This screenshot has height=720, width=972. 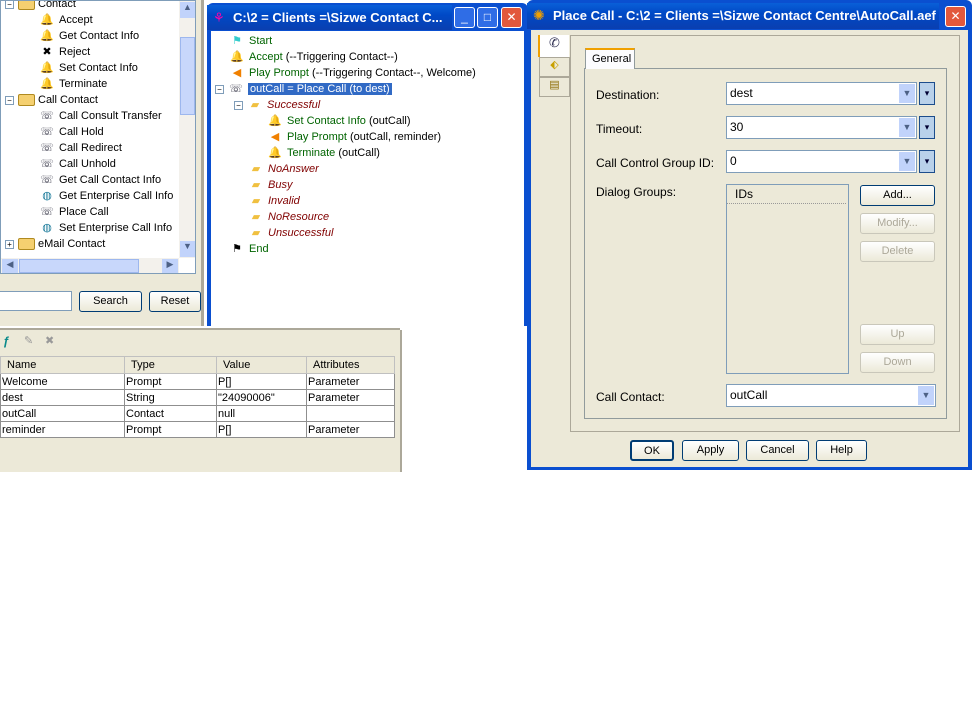 I want to click on timeout-combo: 30 ▼, so click(x=821, y=127).